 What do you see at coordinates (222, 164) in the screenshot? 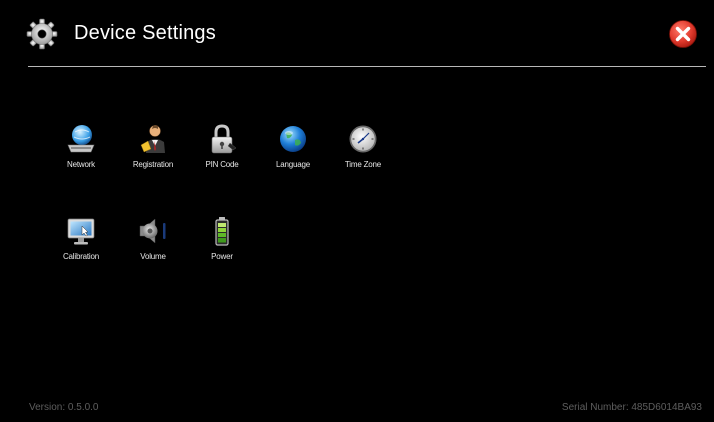
I see `pin-code-label: PIN Code` at bounding box center [222, 164].